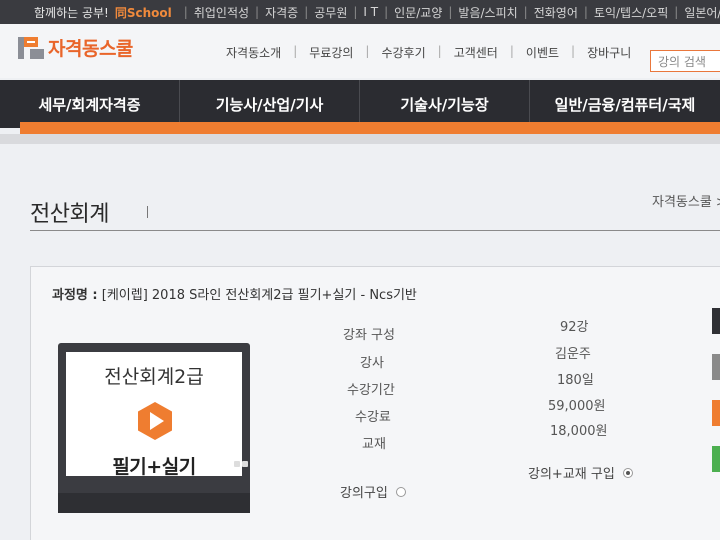 This screenshot has width=720, height=540. I want to click on title-divider, so click(147, 212).